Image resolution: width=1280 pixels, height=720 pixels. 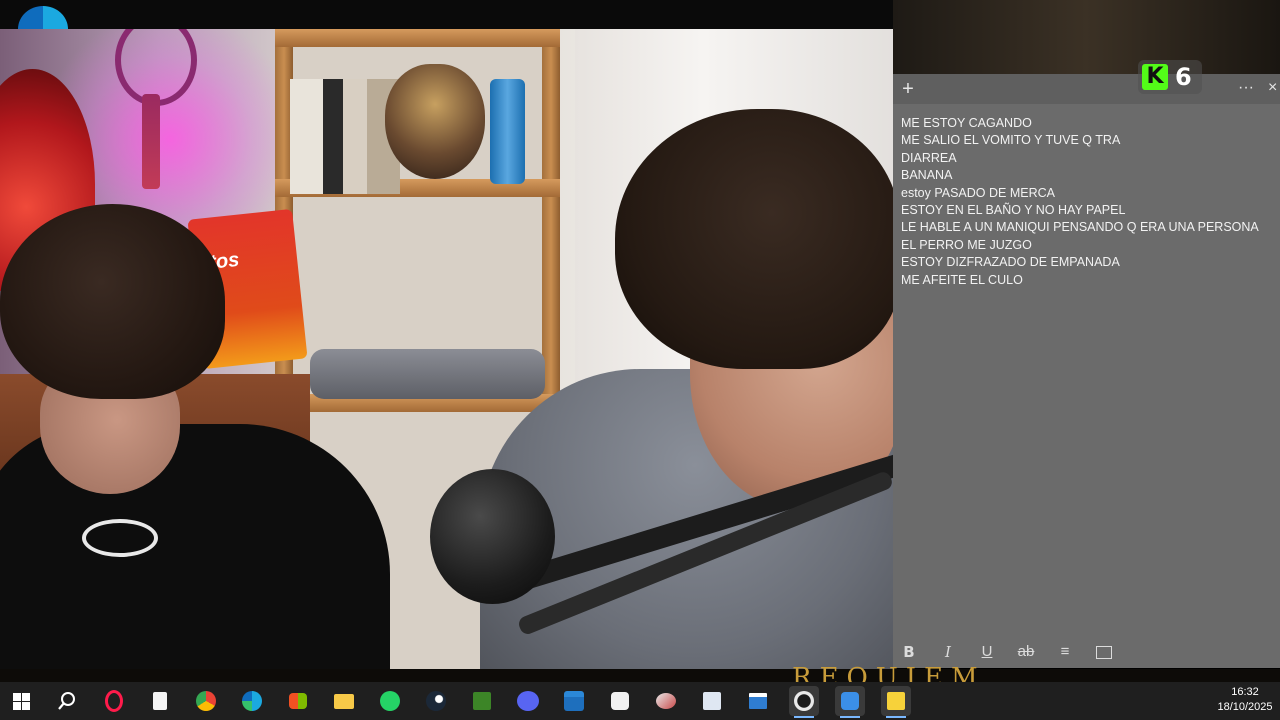 I want to click on chrome-icon, so click(x=206, y=701).